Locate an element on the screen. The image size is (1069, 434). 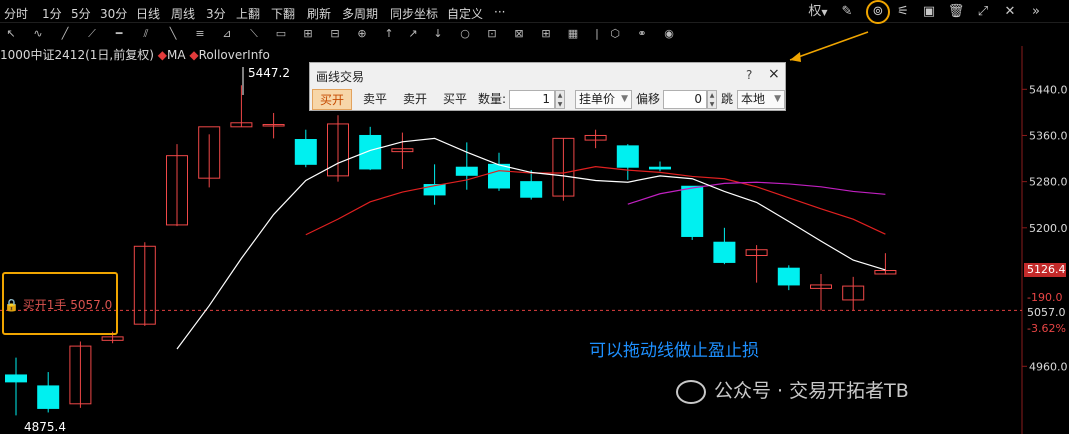
order-type-select: 挂单价 ▼ is located at coordinates (603, 99).